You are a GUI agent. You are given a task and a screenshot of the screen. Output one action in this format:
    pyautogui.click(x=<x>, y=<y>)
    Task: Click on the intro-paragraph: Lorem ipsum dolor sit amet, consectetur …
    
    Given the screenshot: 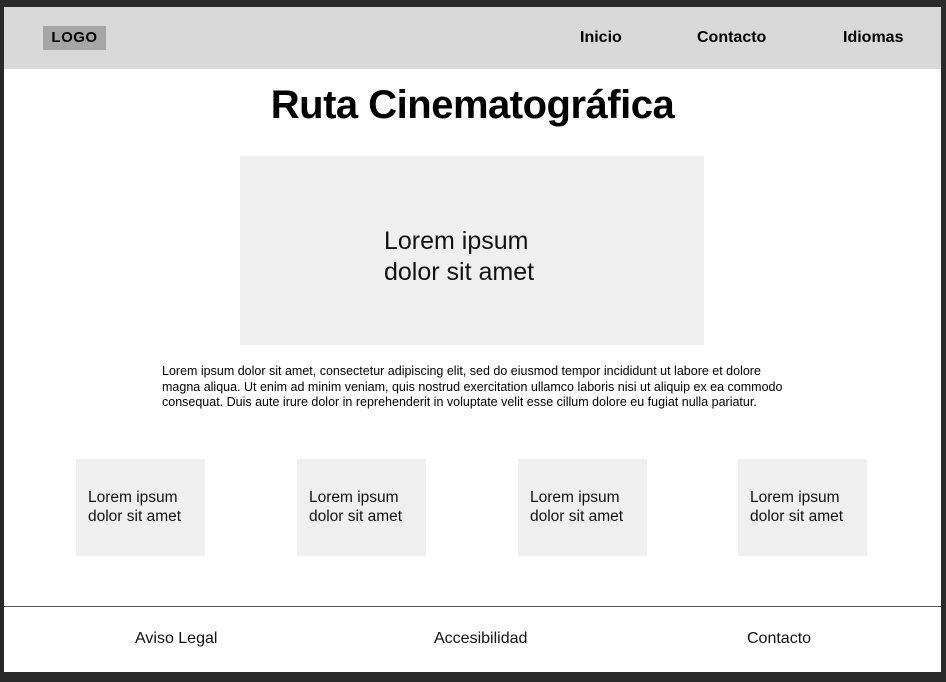 What is the action you would take?
    pyautogui.click(x=472, y=386)
    